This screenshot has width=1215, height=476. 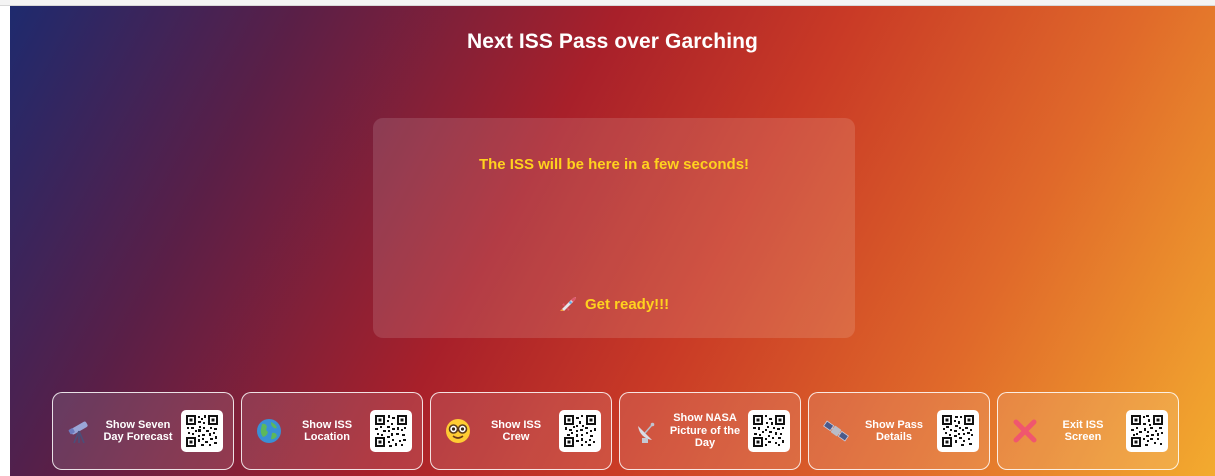 I want to click on show-nasa-picture-of-the-day-button: Show NASA Picture of the Day, so click(x=710, y=431).